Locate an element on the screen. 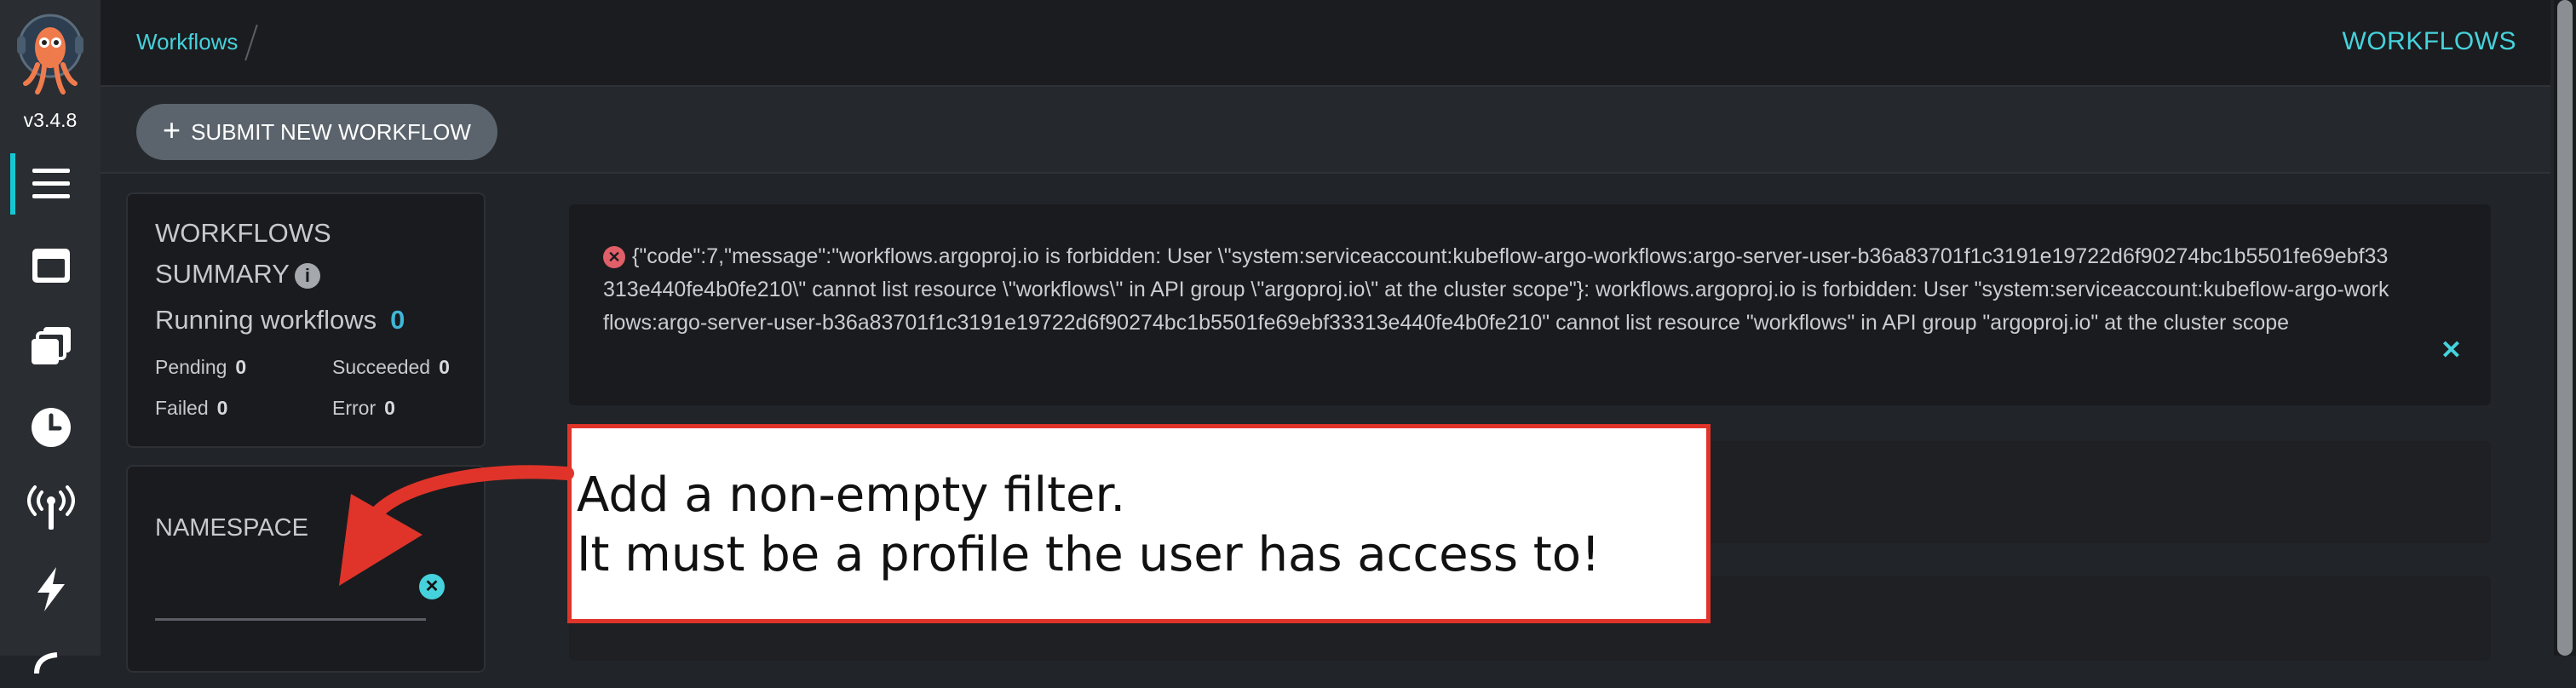  cluster-templates-icon is located at coordinates (51, 346).